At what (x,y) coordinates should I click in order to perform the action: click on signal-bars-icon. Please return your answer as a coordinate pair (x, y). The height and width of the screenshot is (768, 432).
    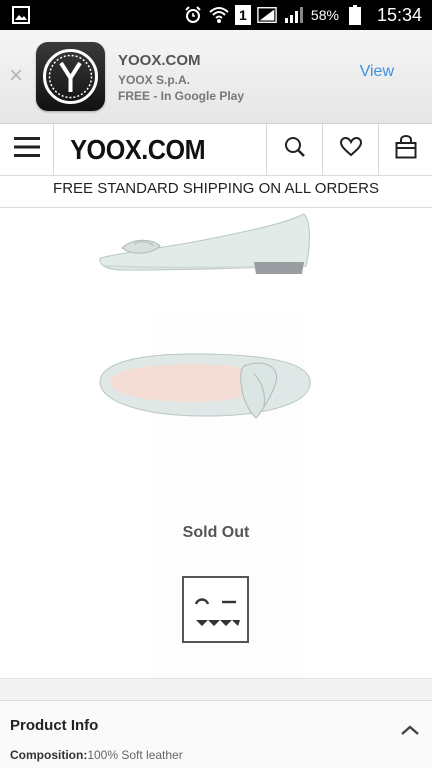
    Looking at the image, I should click on (293, 15).